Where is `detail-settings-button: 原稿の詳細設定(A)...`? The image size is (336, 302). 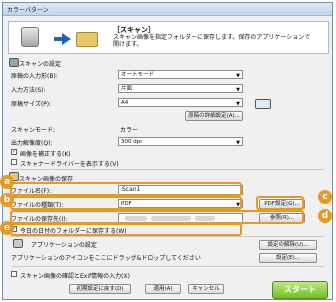
detail-settings-button: 原稿の詳細設定(A)... is located at coordinates (214, 116).